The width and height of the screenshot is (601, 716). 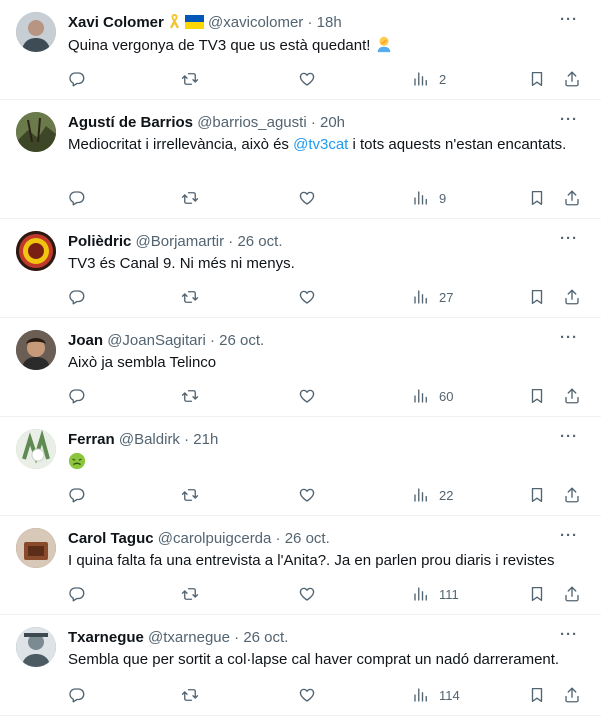 I want to click on views-button: 22, so click(x=432, y=495).